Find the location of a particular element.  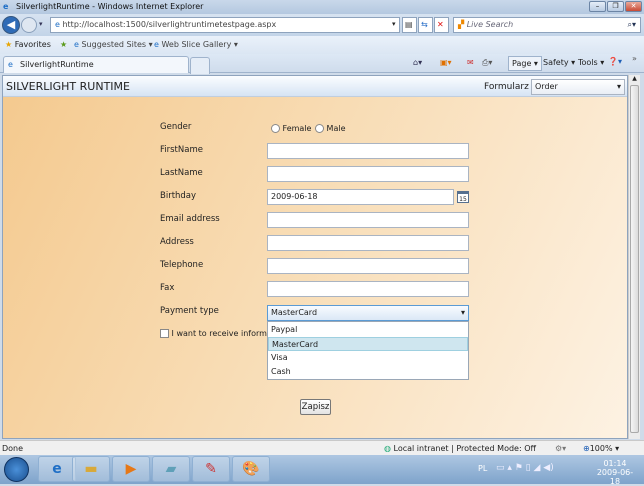

compatibility-icon: ▤ is located at coordinates (409, 25).